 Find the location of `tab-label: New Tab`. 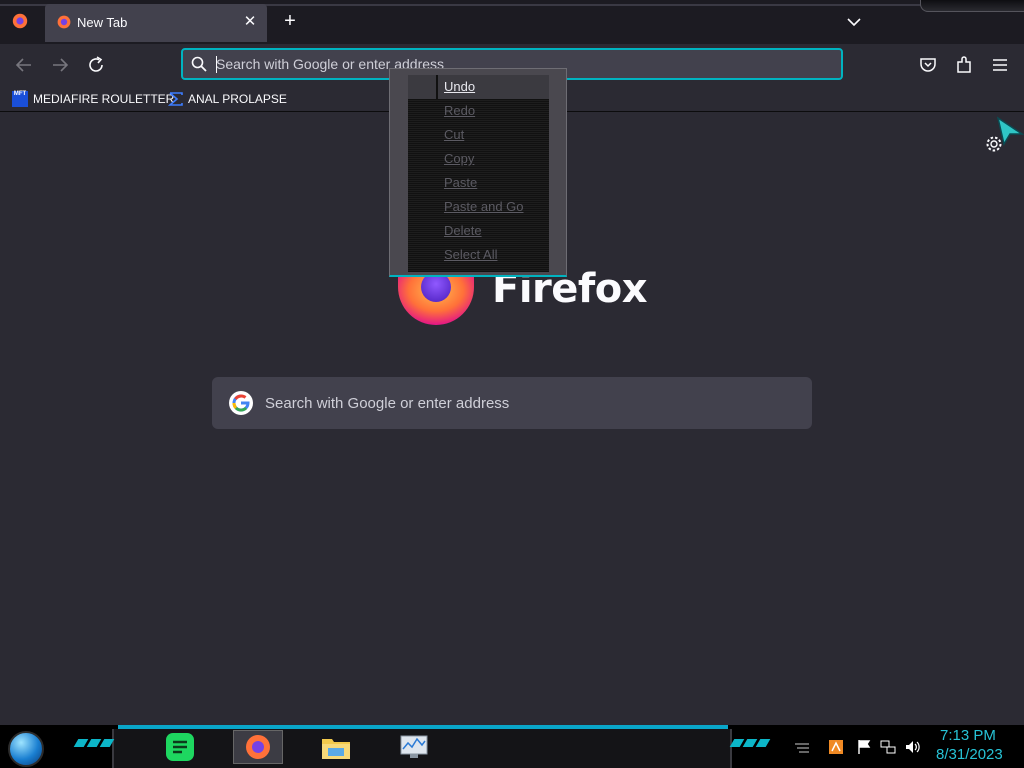

tab-label: New Tab is located at coordinates (102, 22).